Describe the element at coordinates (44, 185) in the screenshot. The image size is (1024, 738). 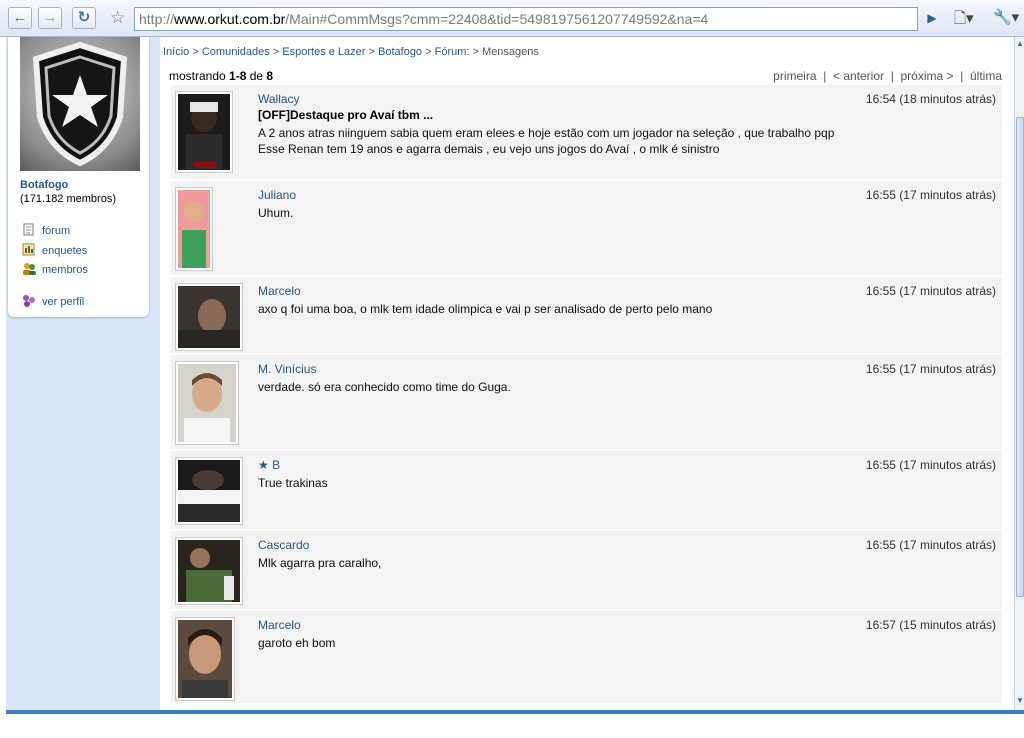
I see `community-name: Botafogo` at that location.